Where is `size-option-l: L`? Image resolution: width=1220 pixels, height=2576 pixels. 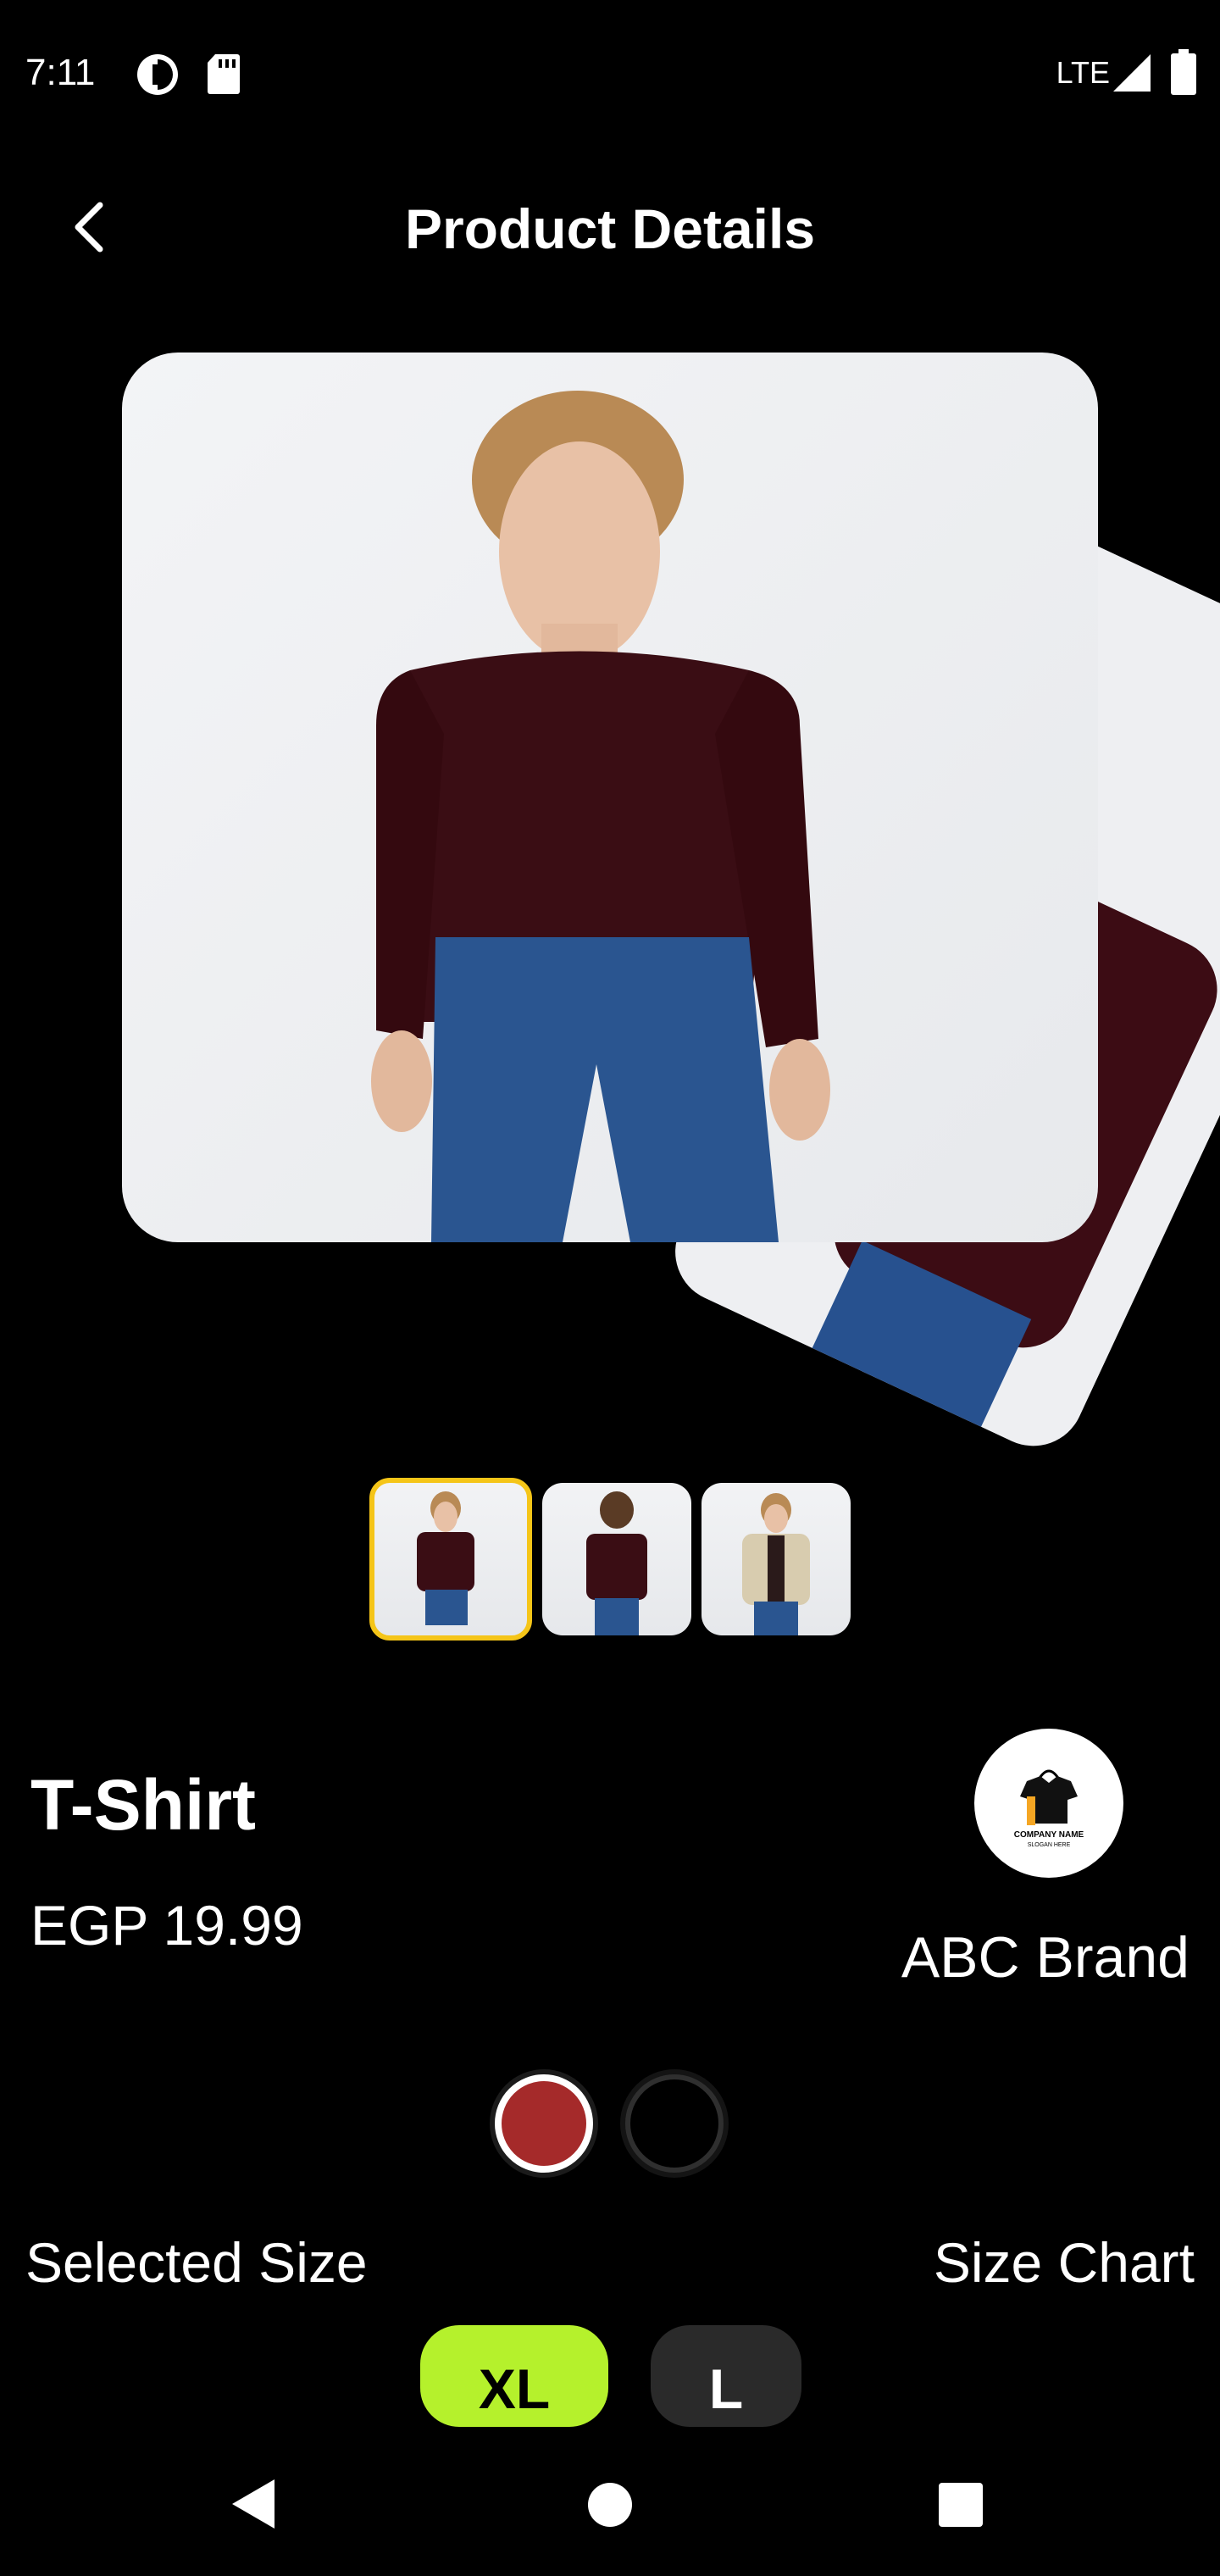 size-option-l: L is located at coordinates (726, 2376).